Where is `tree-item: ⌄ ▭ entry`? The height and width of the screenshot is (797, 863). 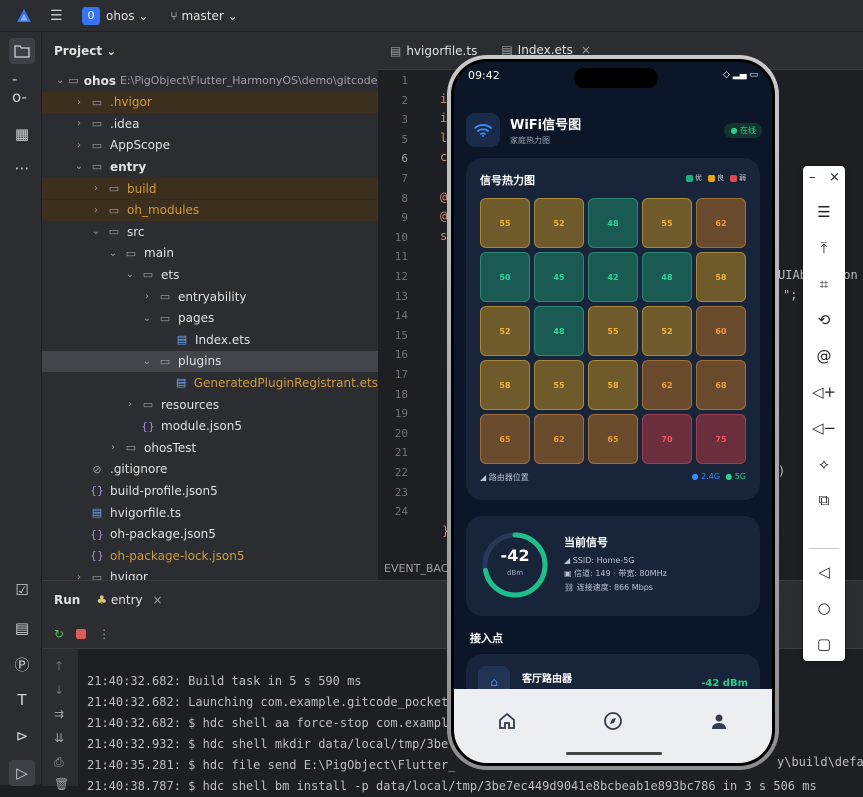
tree-item: ⌄ ▭ entry is located at coordinates (210, 166).